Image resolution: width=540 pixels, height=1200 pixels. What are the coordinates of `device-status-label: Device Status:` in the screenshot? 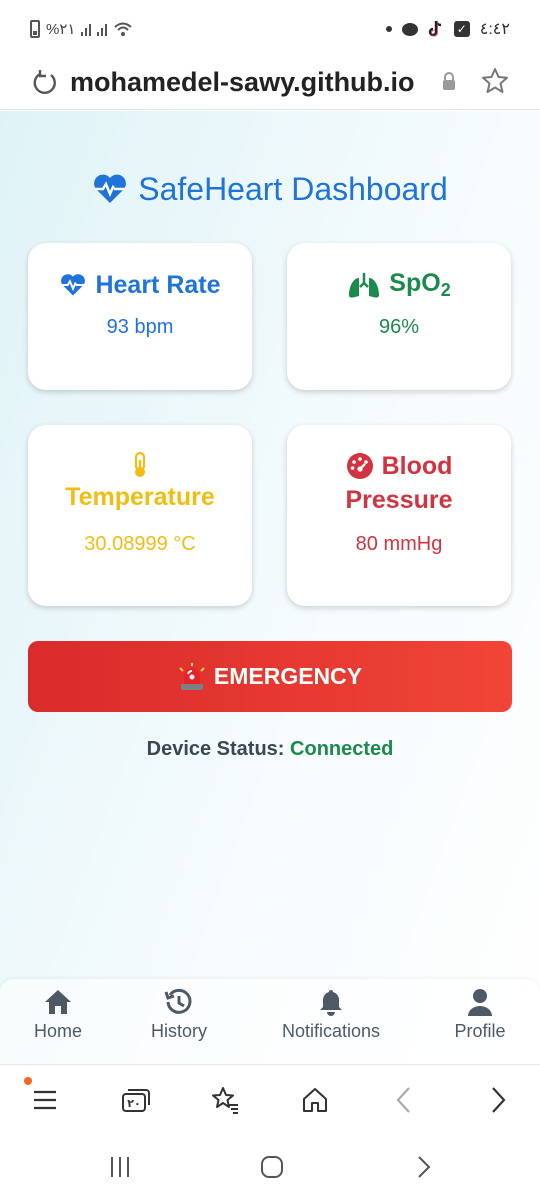 It's located at (215, 749).